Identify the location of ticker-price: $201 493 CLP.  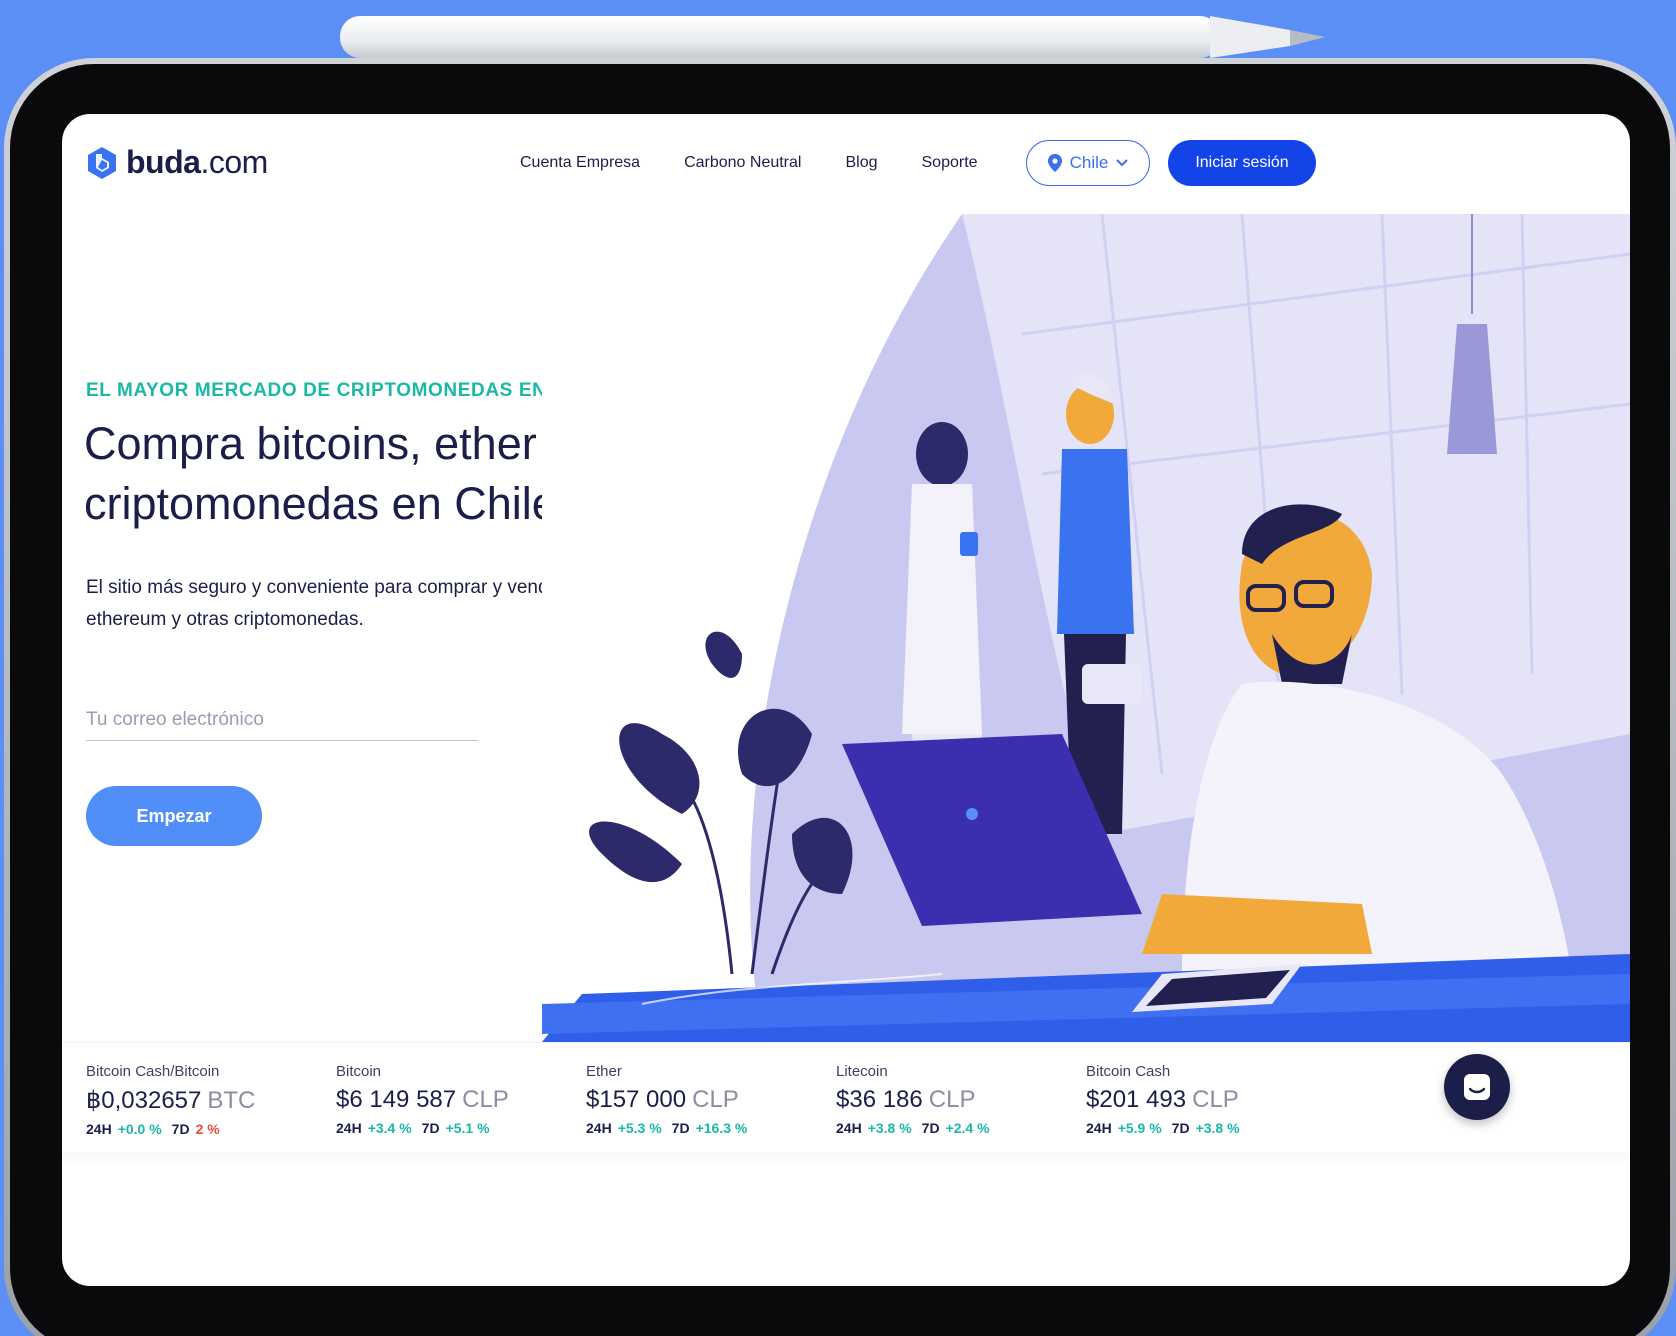
(1162, 1099).